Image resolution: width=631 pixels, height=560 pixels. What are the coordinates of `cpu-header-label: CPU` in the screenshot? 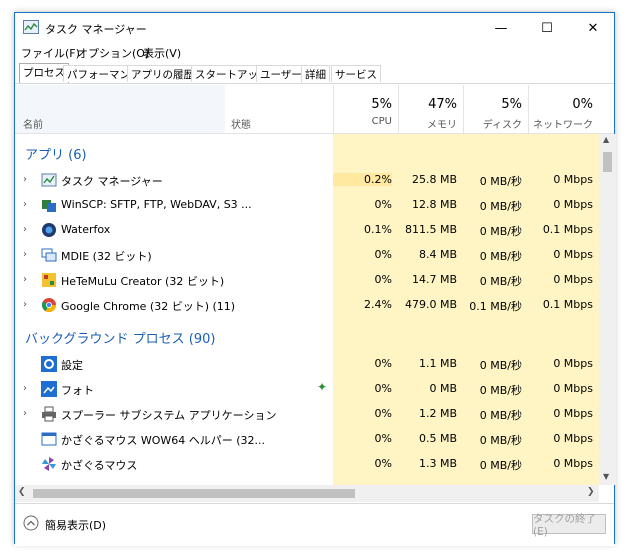 It's located at (381, 121).